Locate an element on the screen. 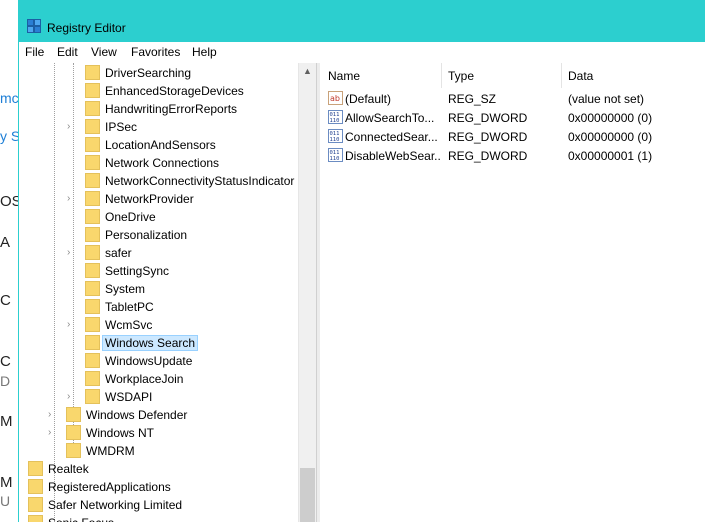 This screenshot has width=705, height=522. menu-help: Help is located at coordinates (204, 52).